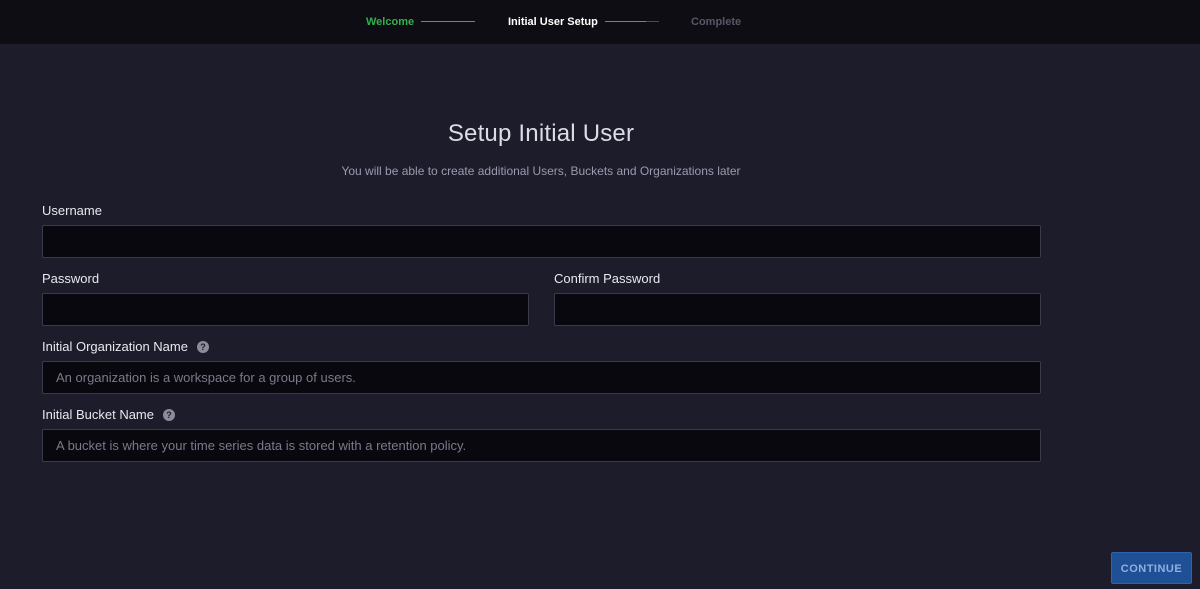 This screenshot has height=589, width=1200. I want to click on bucket-label-row: Initial Bucket Name?, so click(108, 415).